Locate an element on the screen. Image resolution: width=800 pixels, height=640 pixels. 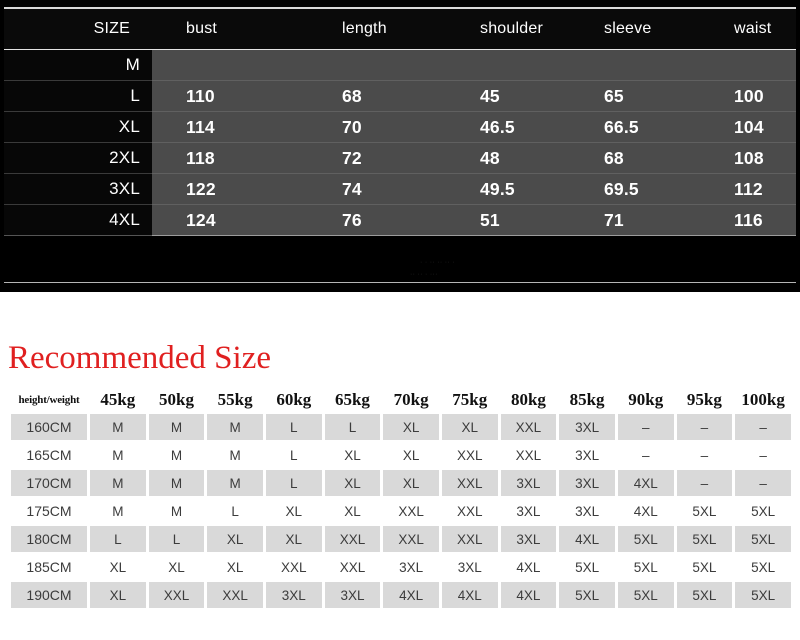
header-cell-shoulder: shoulder is located at coordinates (508, 29).